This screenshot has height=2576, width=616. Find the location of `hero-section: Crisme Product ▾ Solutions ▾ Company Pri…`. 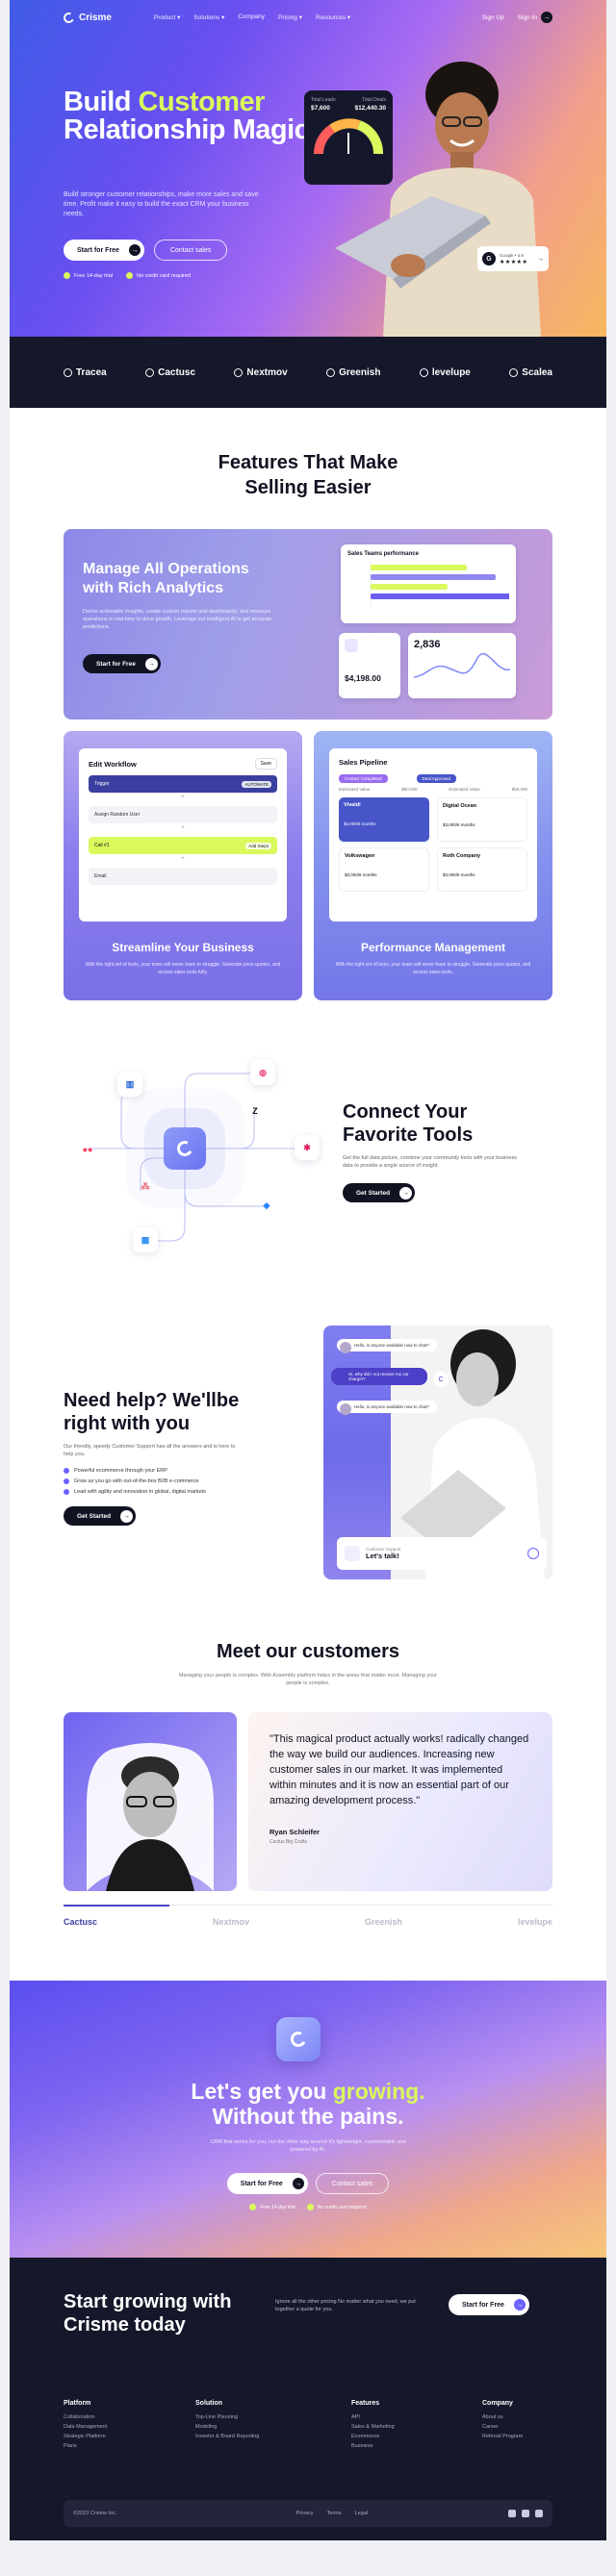

hero-section: Crisme Product ▾ Solutions ▾ Company Pri… is located at coordinates (308, 169).